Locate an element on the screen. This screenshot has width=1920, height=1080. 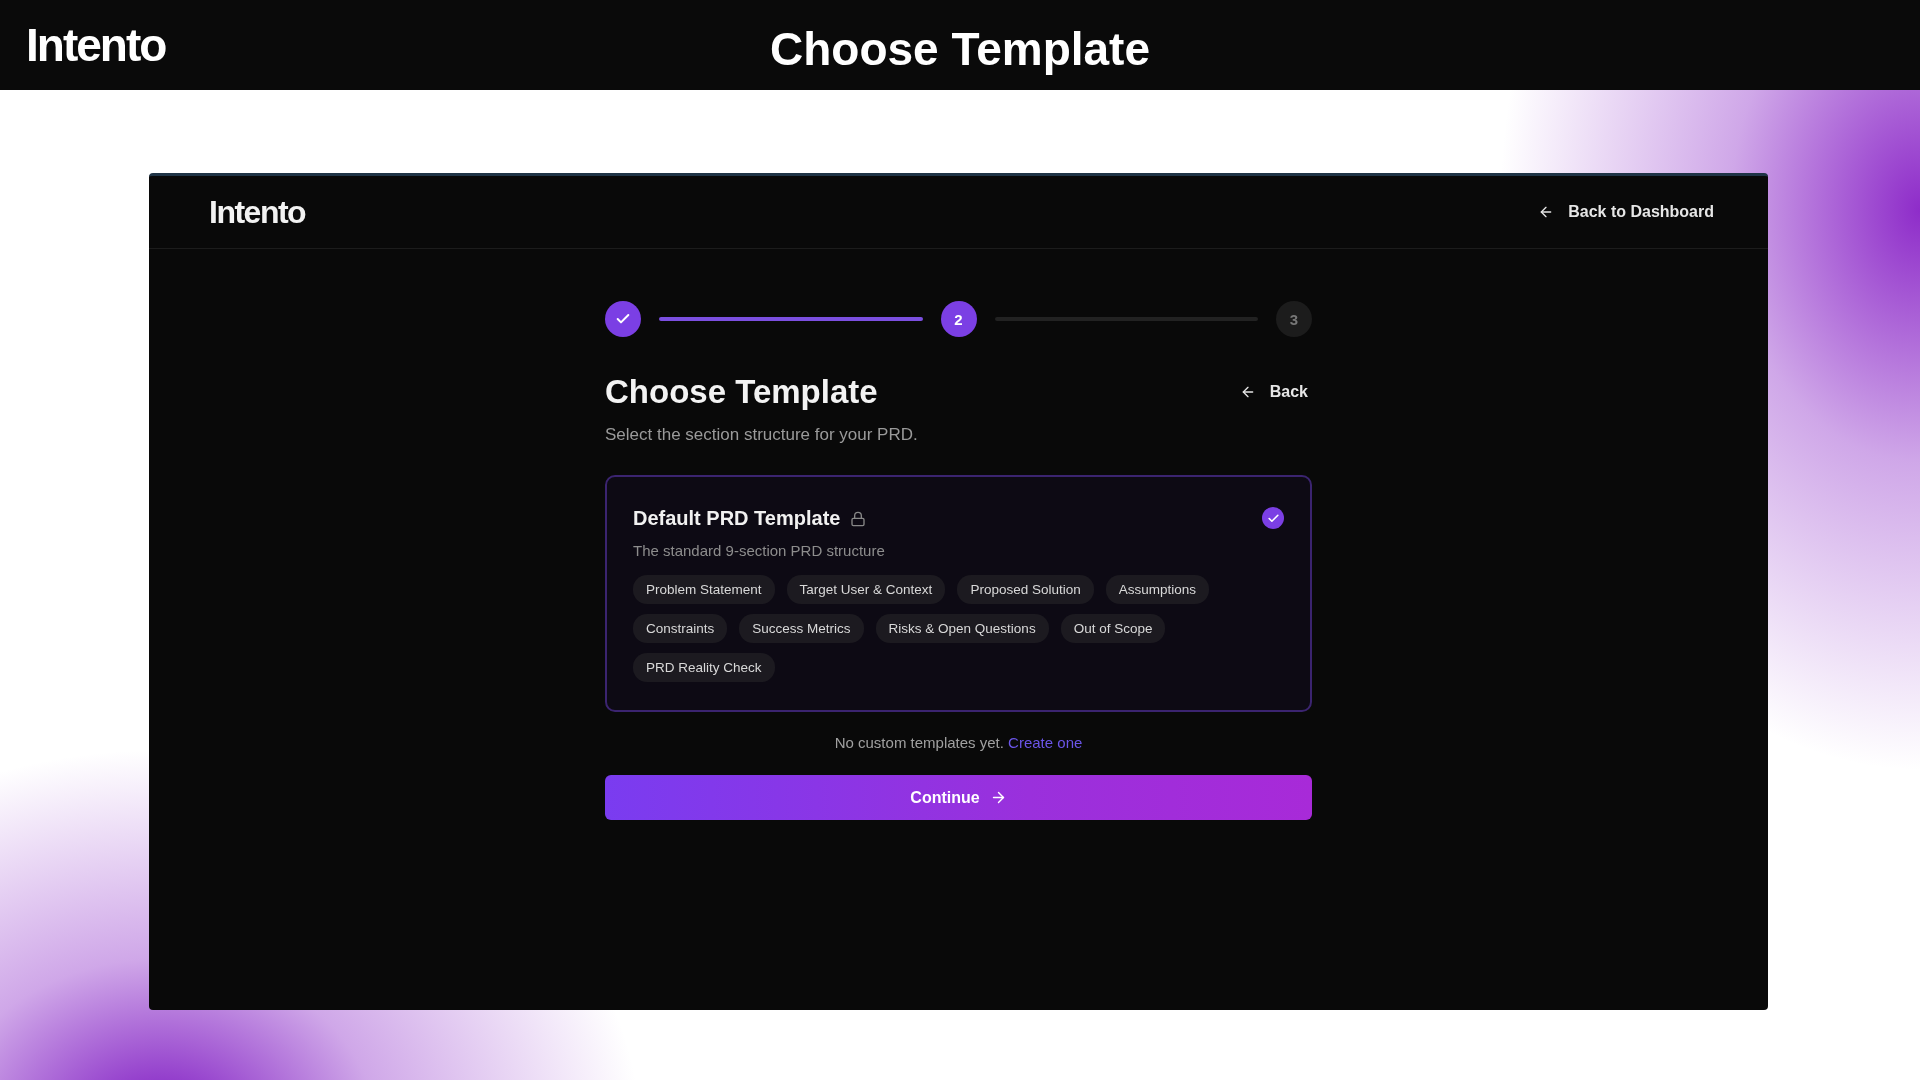
page-subtitle: Select the section structure for your PRD. is located at coordinates (762, 435).